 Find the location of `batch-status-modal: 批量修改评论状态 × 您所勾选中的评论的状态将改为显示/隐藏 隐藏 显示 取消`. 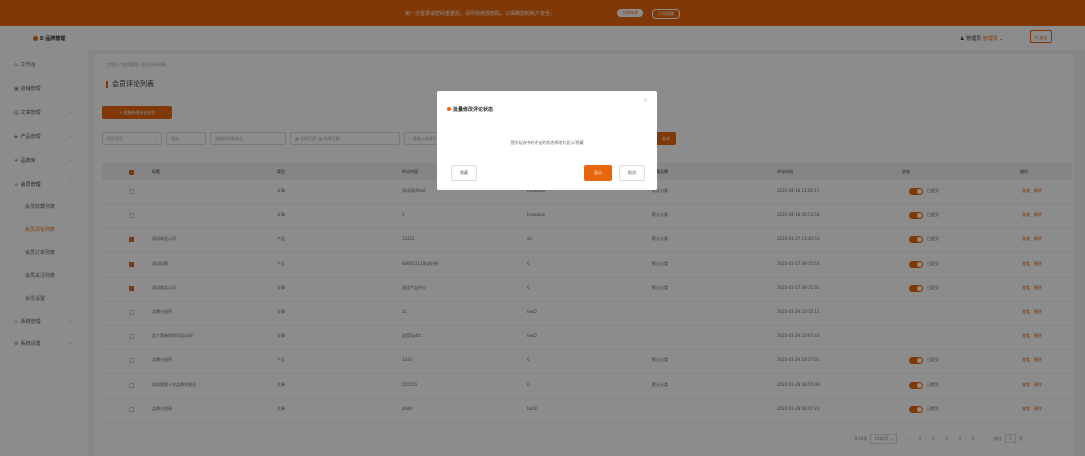

batch-status-modal: 批量修改评论状态 × 您所勾选中的评论的状态将改为显示/隐藏 隐藏 显示 取消 is located at coordinates (547, 140).